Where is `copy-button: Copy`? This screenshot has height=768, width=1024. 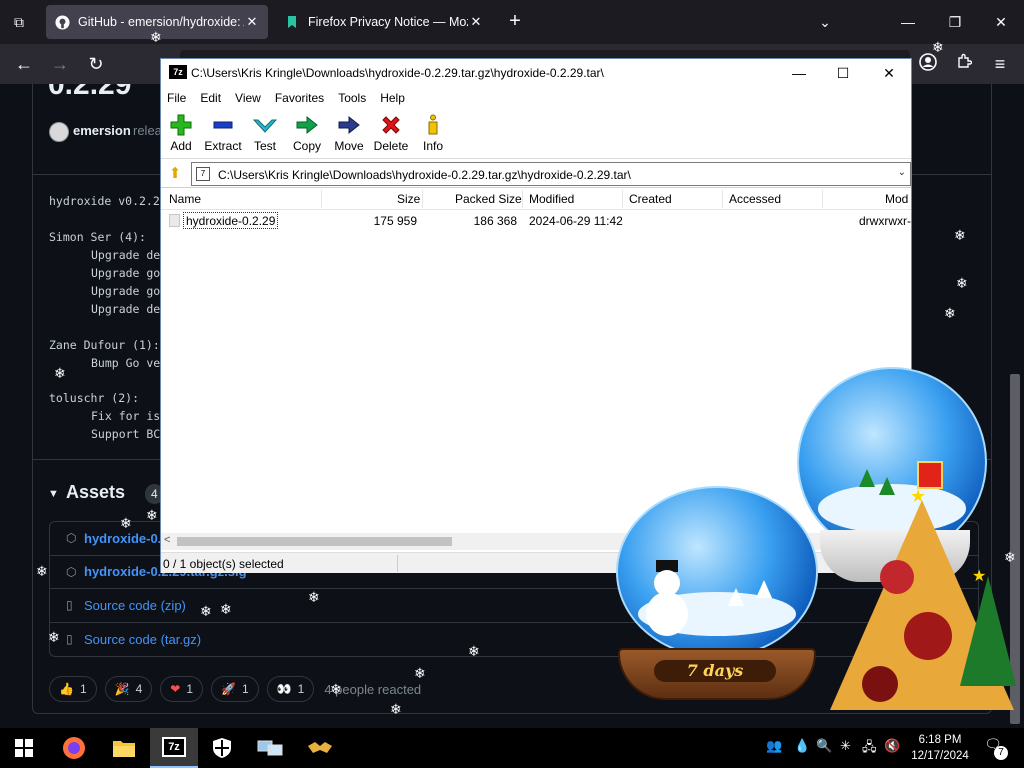 copy-button: Copy is located at coordinates (307, 133).